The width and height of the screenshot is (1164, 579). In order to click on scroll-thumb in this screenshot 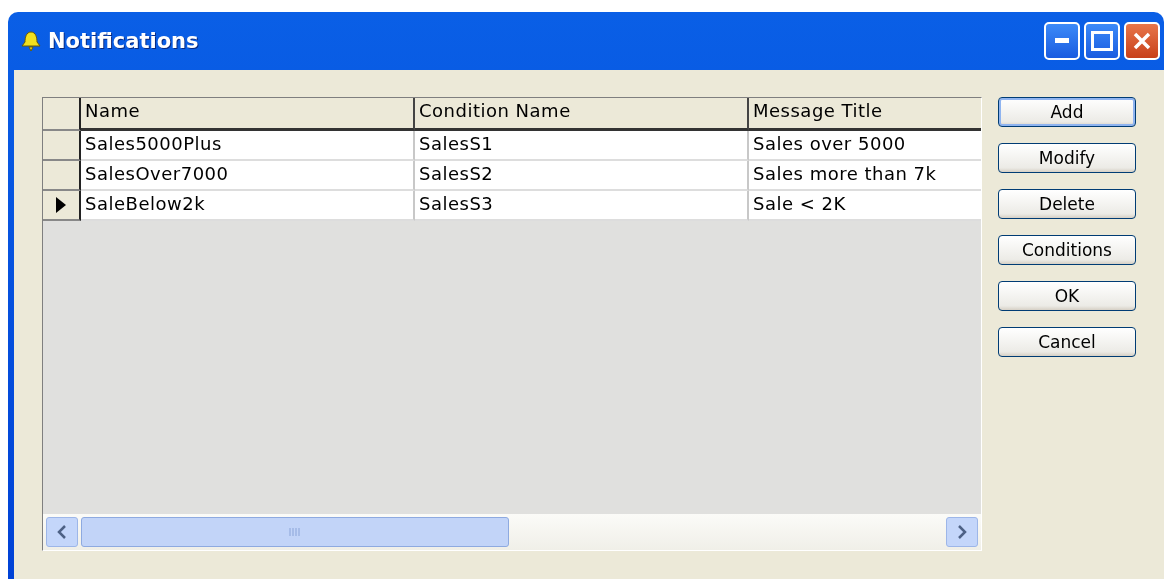, I will do `click(295, 532)`.